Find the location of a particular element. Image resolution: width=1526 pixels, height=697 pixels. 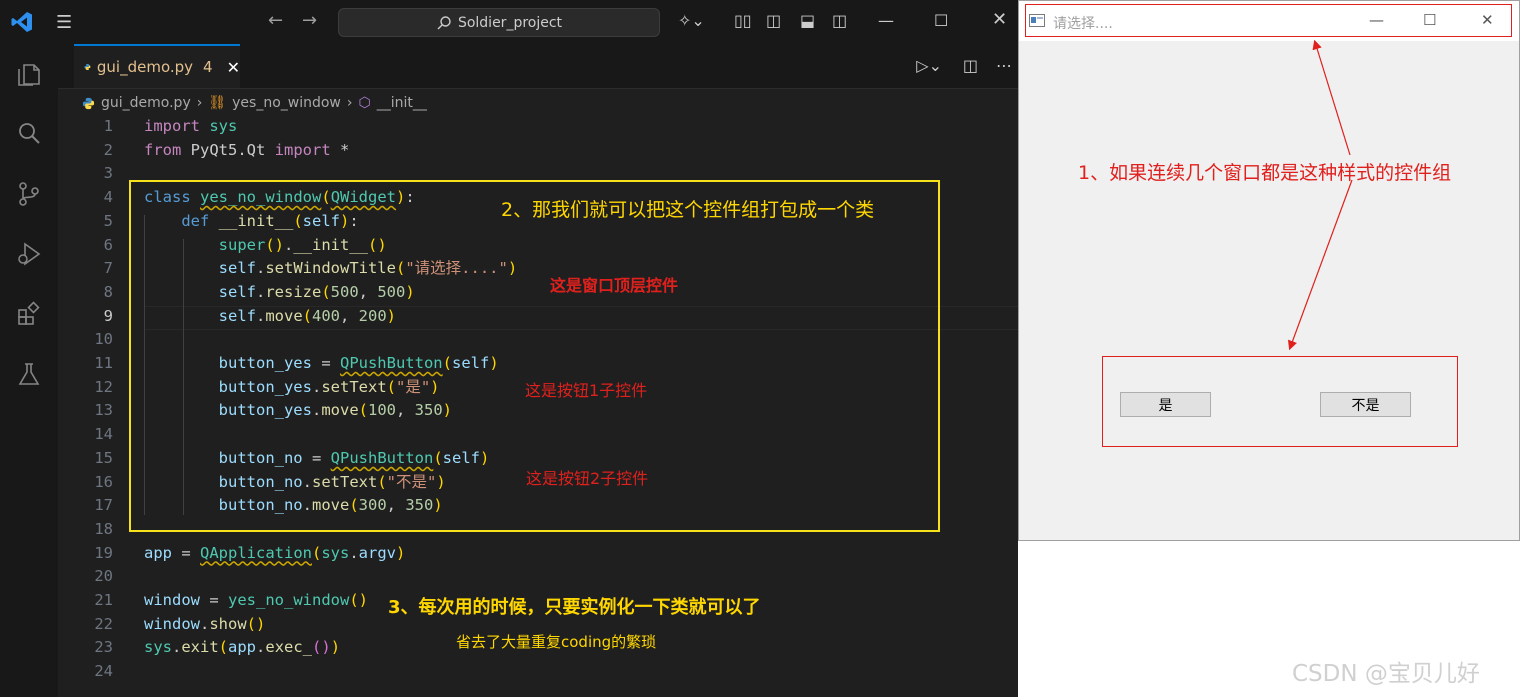

line-number: 9 is located at coordinates (108, 315).